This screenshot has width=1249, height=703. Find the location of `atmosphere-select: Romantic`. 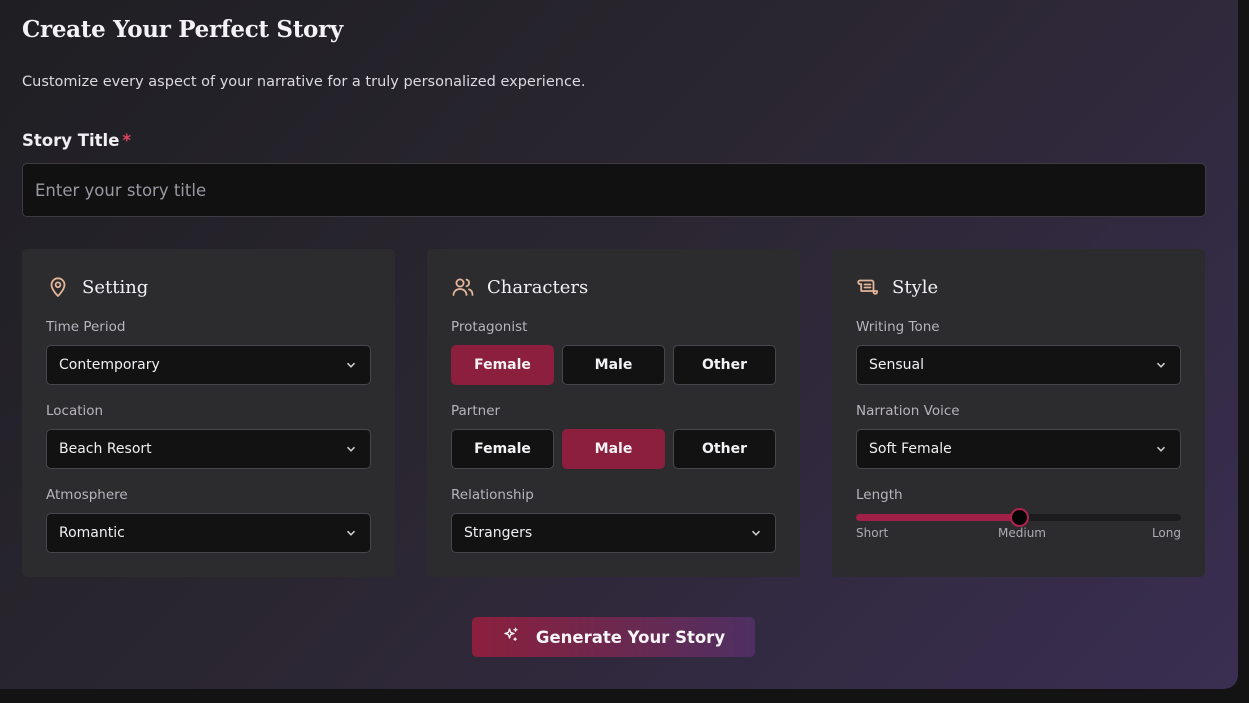

atmosphere-select: Romantic is located at coordinates (208, 533).